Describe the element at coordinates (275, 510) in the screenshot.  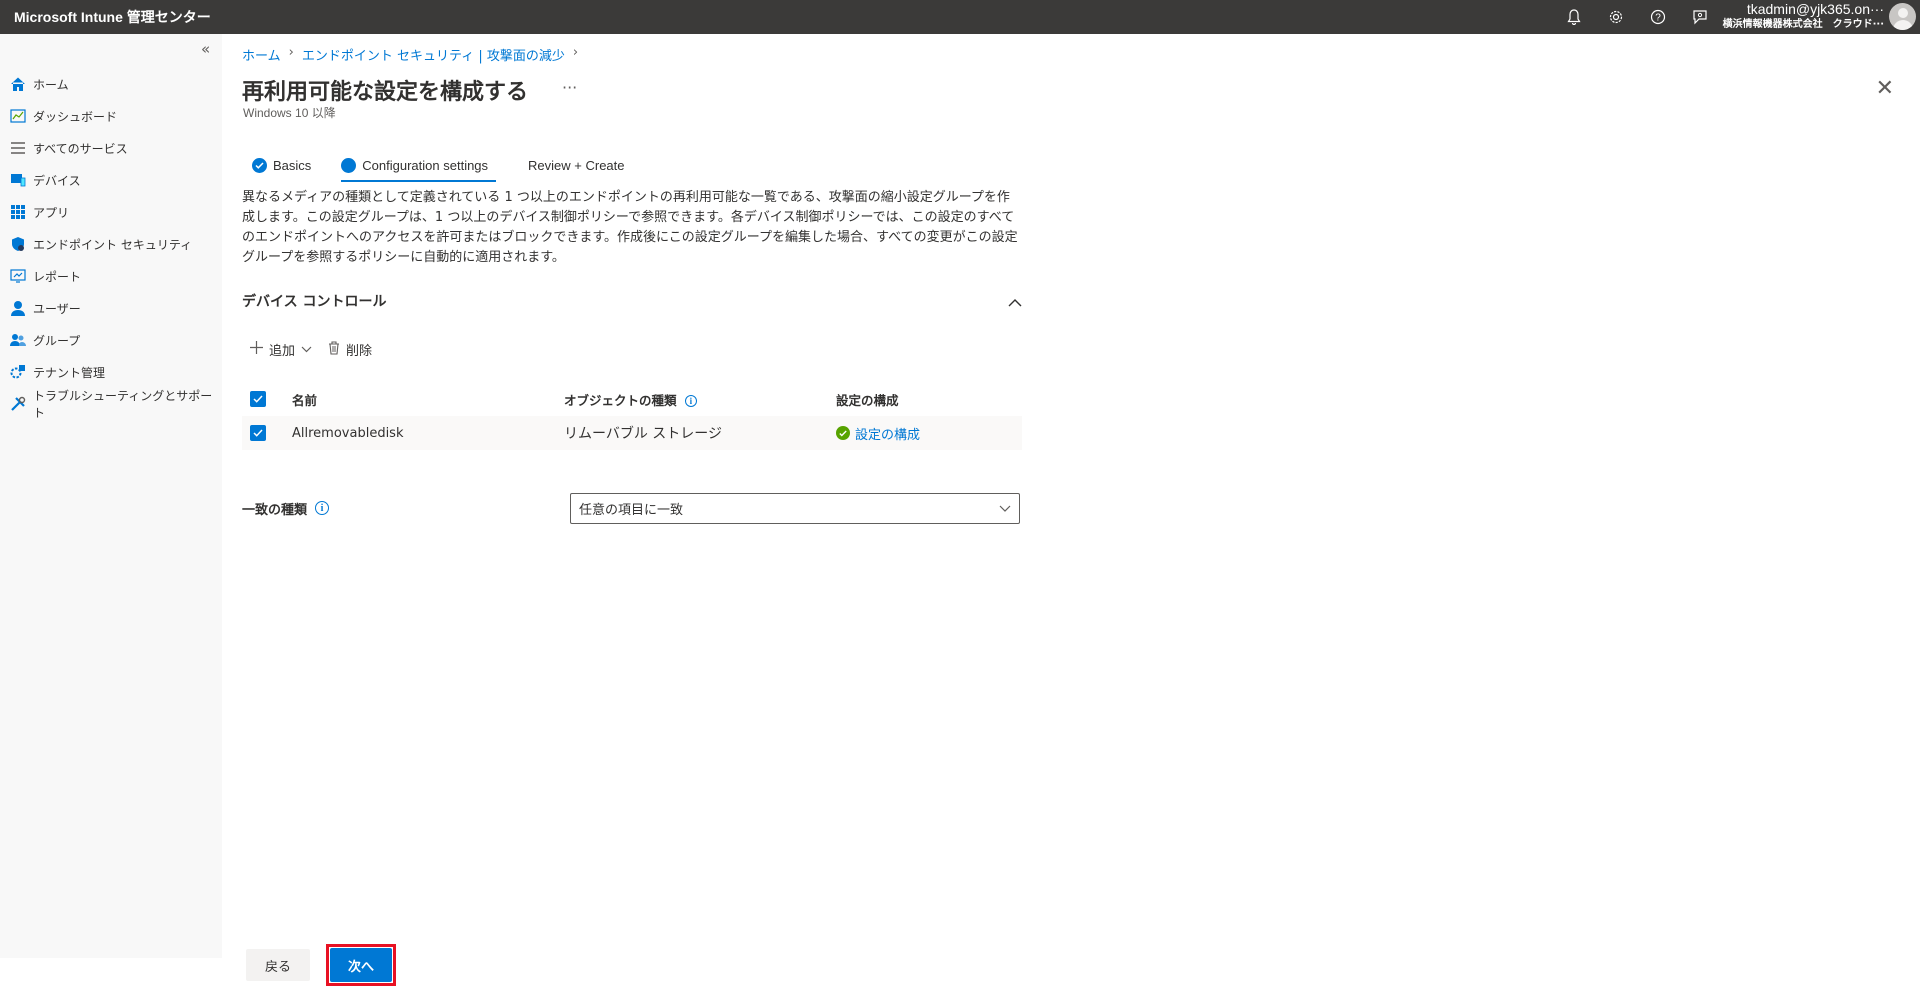
I see `match-type-label: 一致の種類` at that location.